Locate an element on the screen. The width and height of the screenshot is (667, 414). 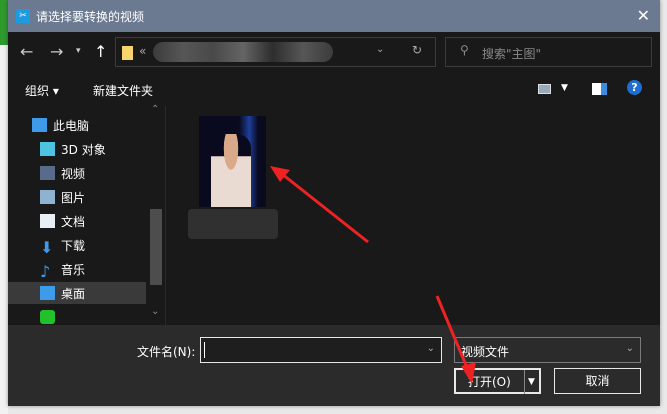
sidebar-item-label: 视频 is located at coordinates (73, 173).